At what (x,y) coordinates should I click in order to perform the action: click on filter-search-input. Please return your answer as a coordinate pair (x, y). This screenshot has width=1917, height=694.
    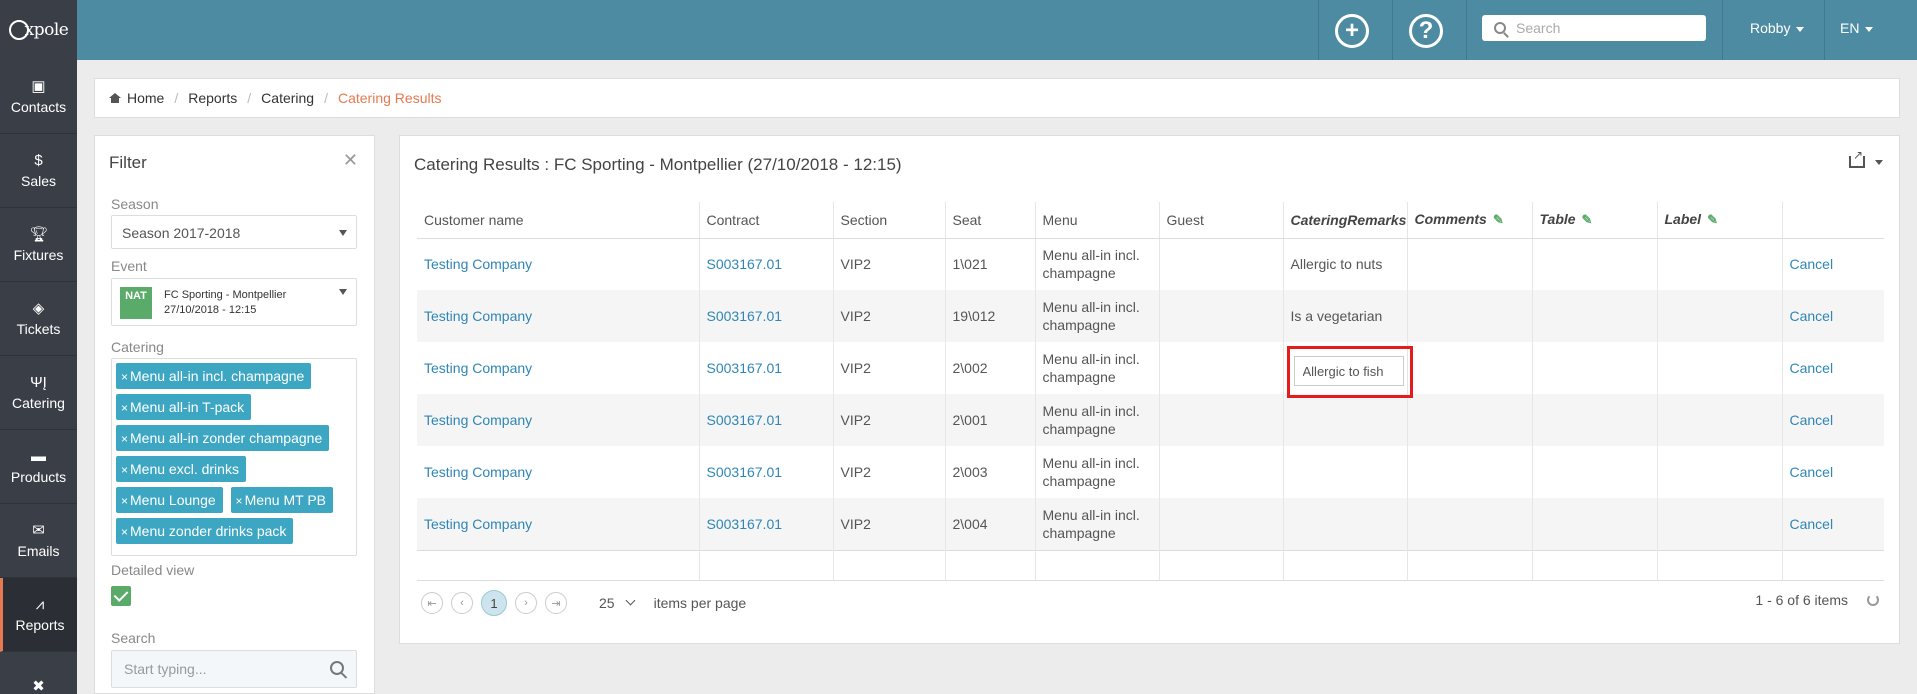
    Looking at the image, I should click on (224, 669).